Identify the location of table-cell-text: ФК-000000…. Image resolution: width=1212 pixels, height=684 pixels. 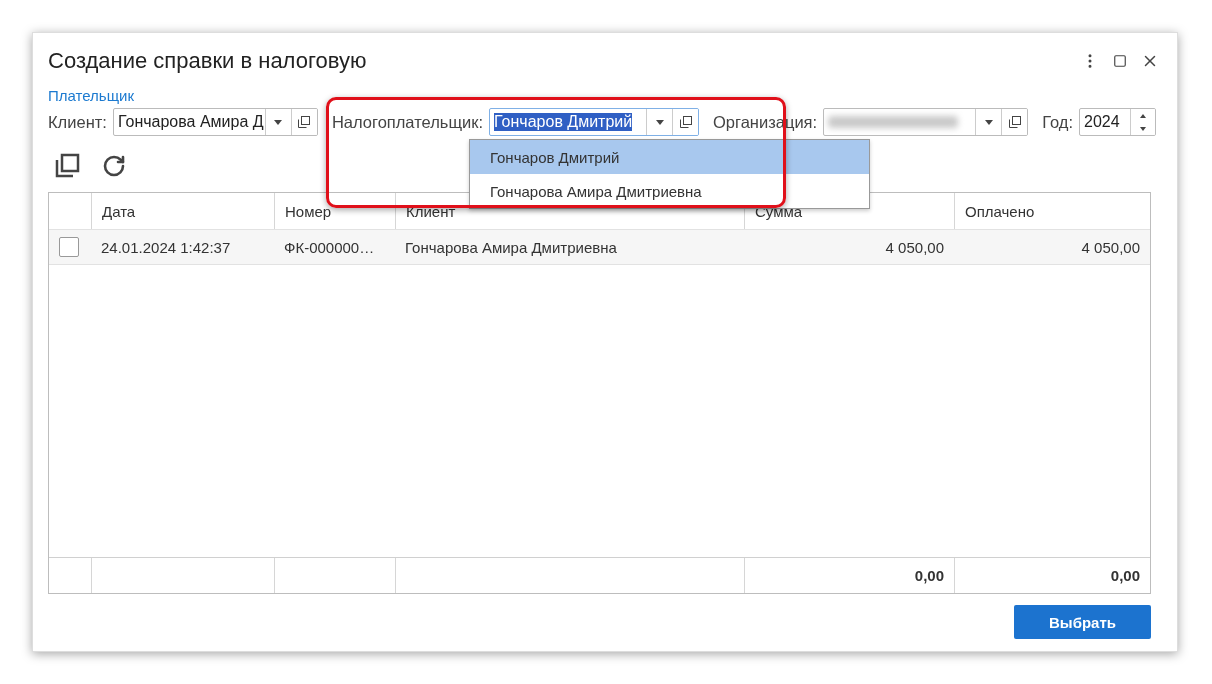
(329, 247).